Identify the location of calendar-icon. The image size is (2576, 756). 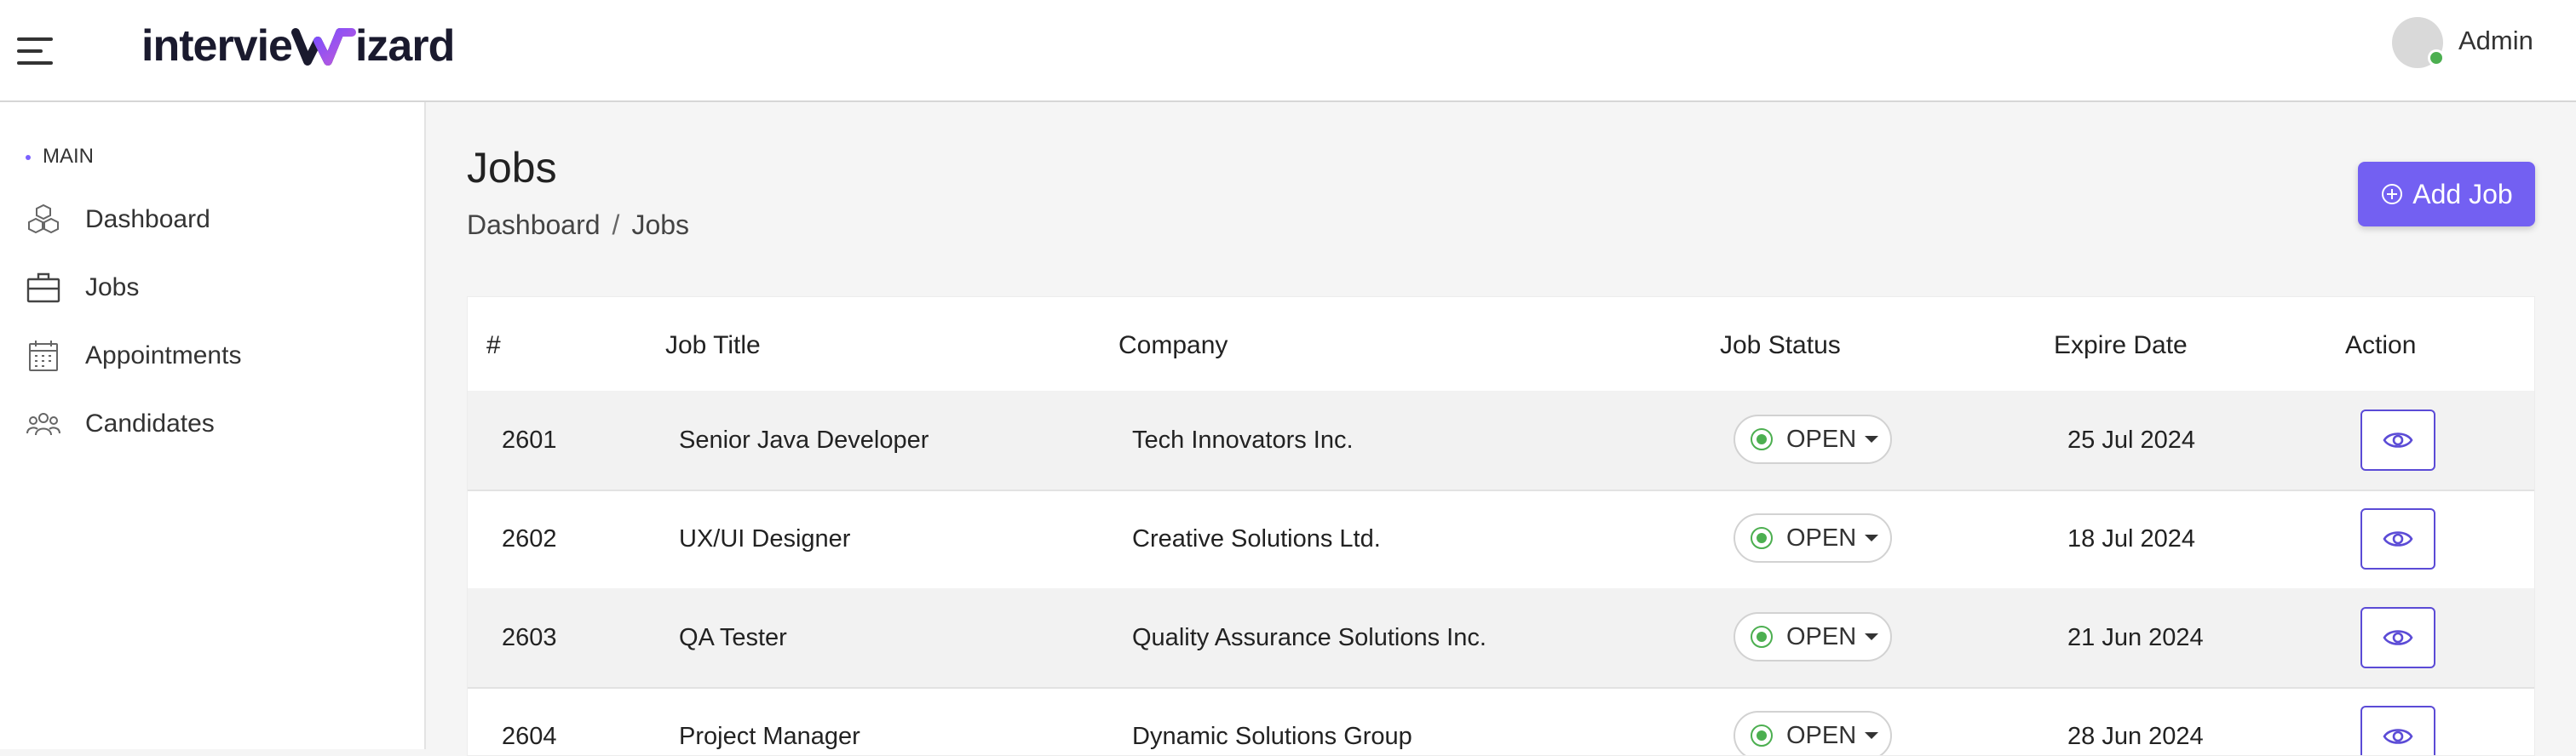
(43, 356).